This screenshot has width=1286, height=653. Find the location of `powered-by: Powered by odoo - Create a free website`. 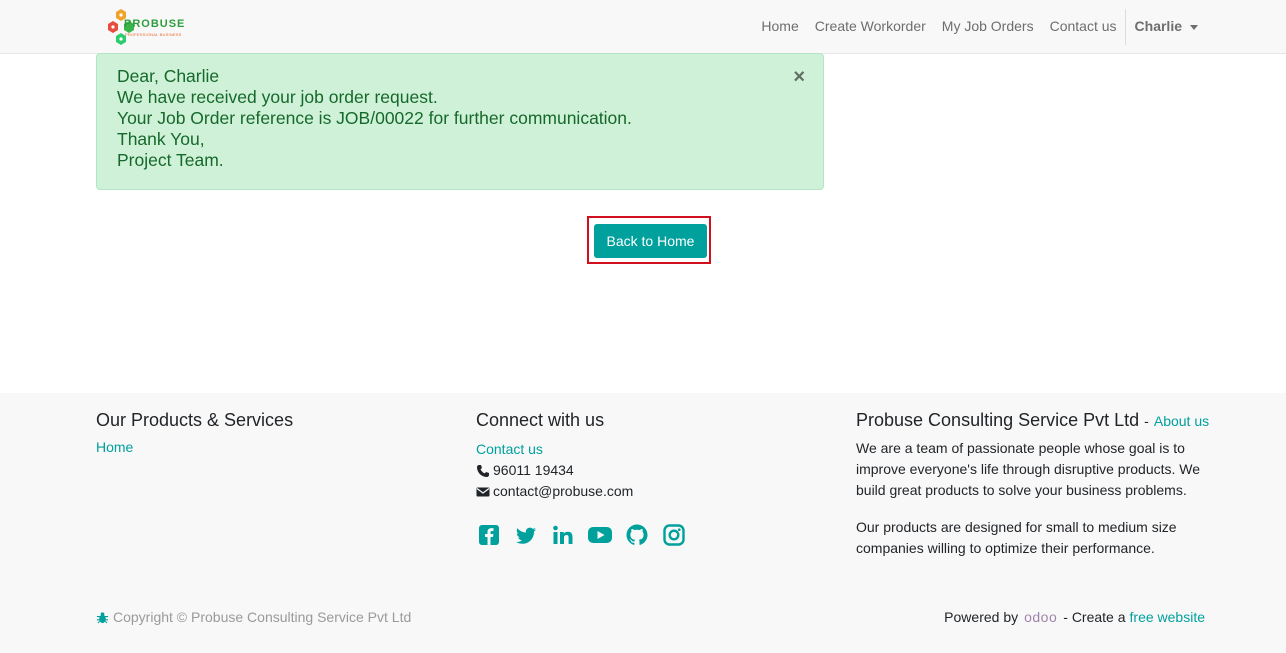

powered-by: Powered by odoo - Create a free website is located at coordinates (1074, 617).